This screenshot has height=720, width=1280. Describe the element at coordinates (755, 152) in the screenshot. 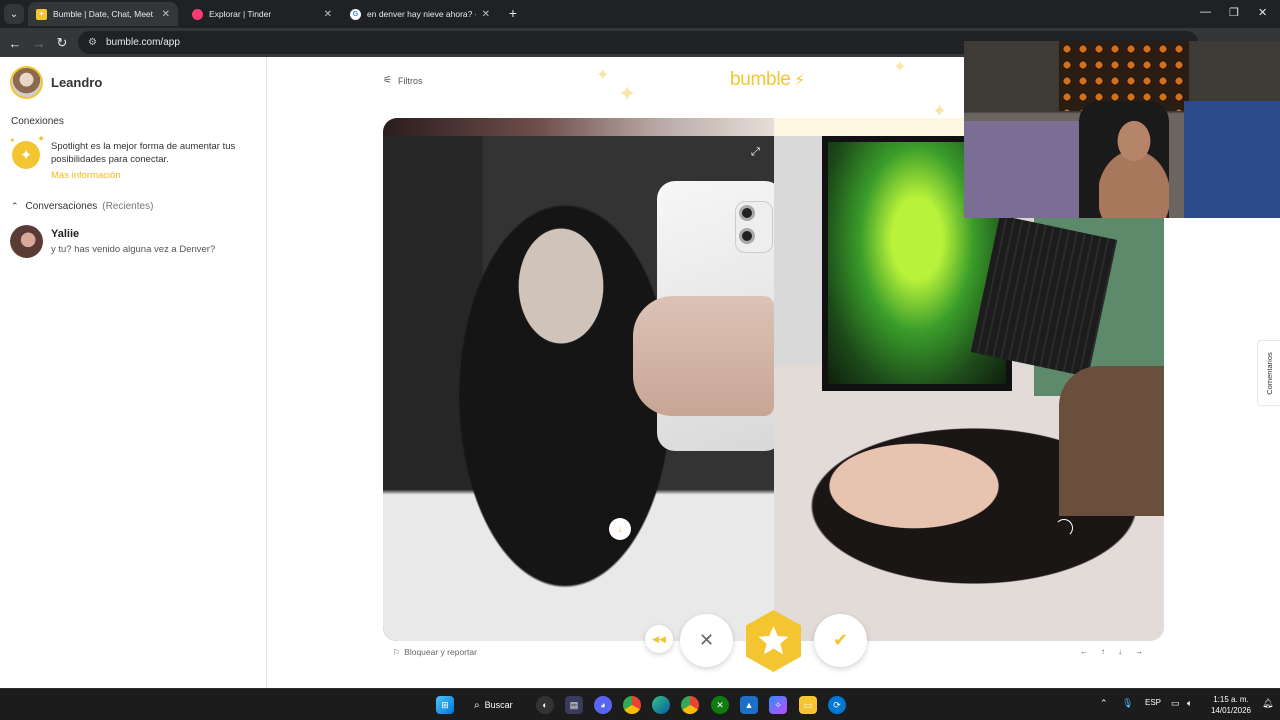

I see `expand-icon: ⤢` at that location.